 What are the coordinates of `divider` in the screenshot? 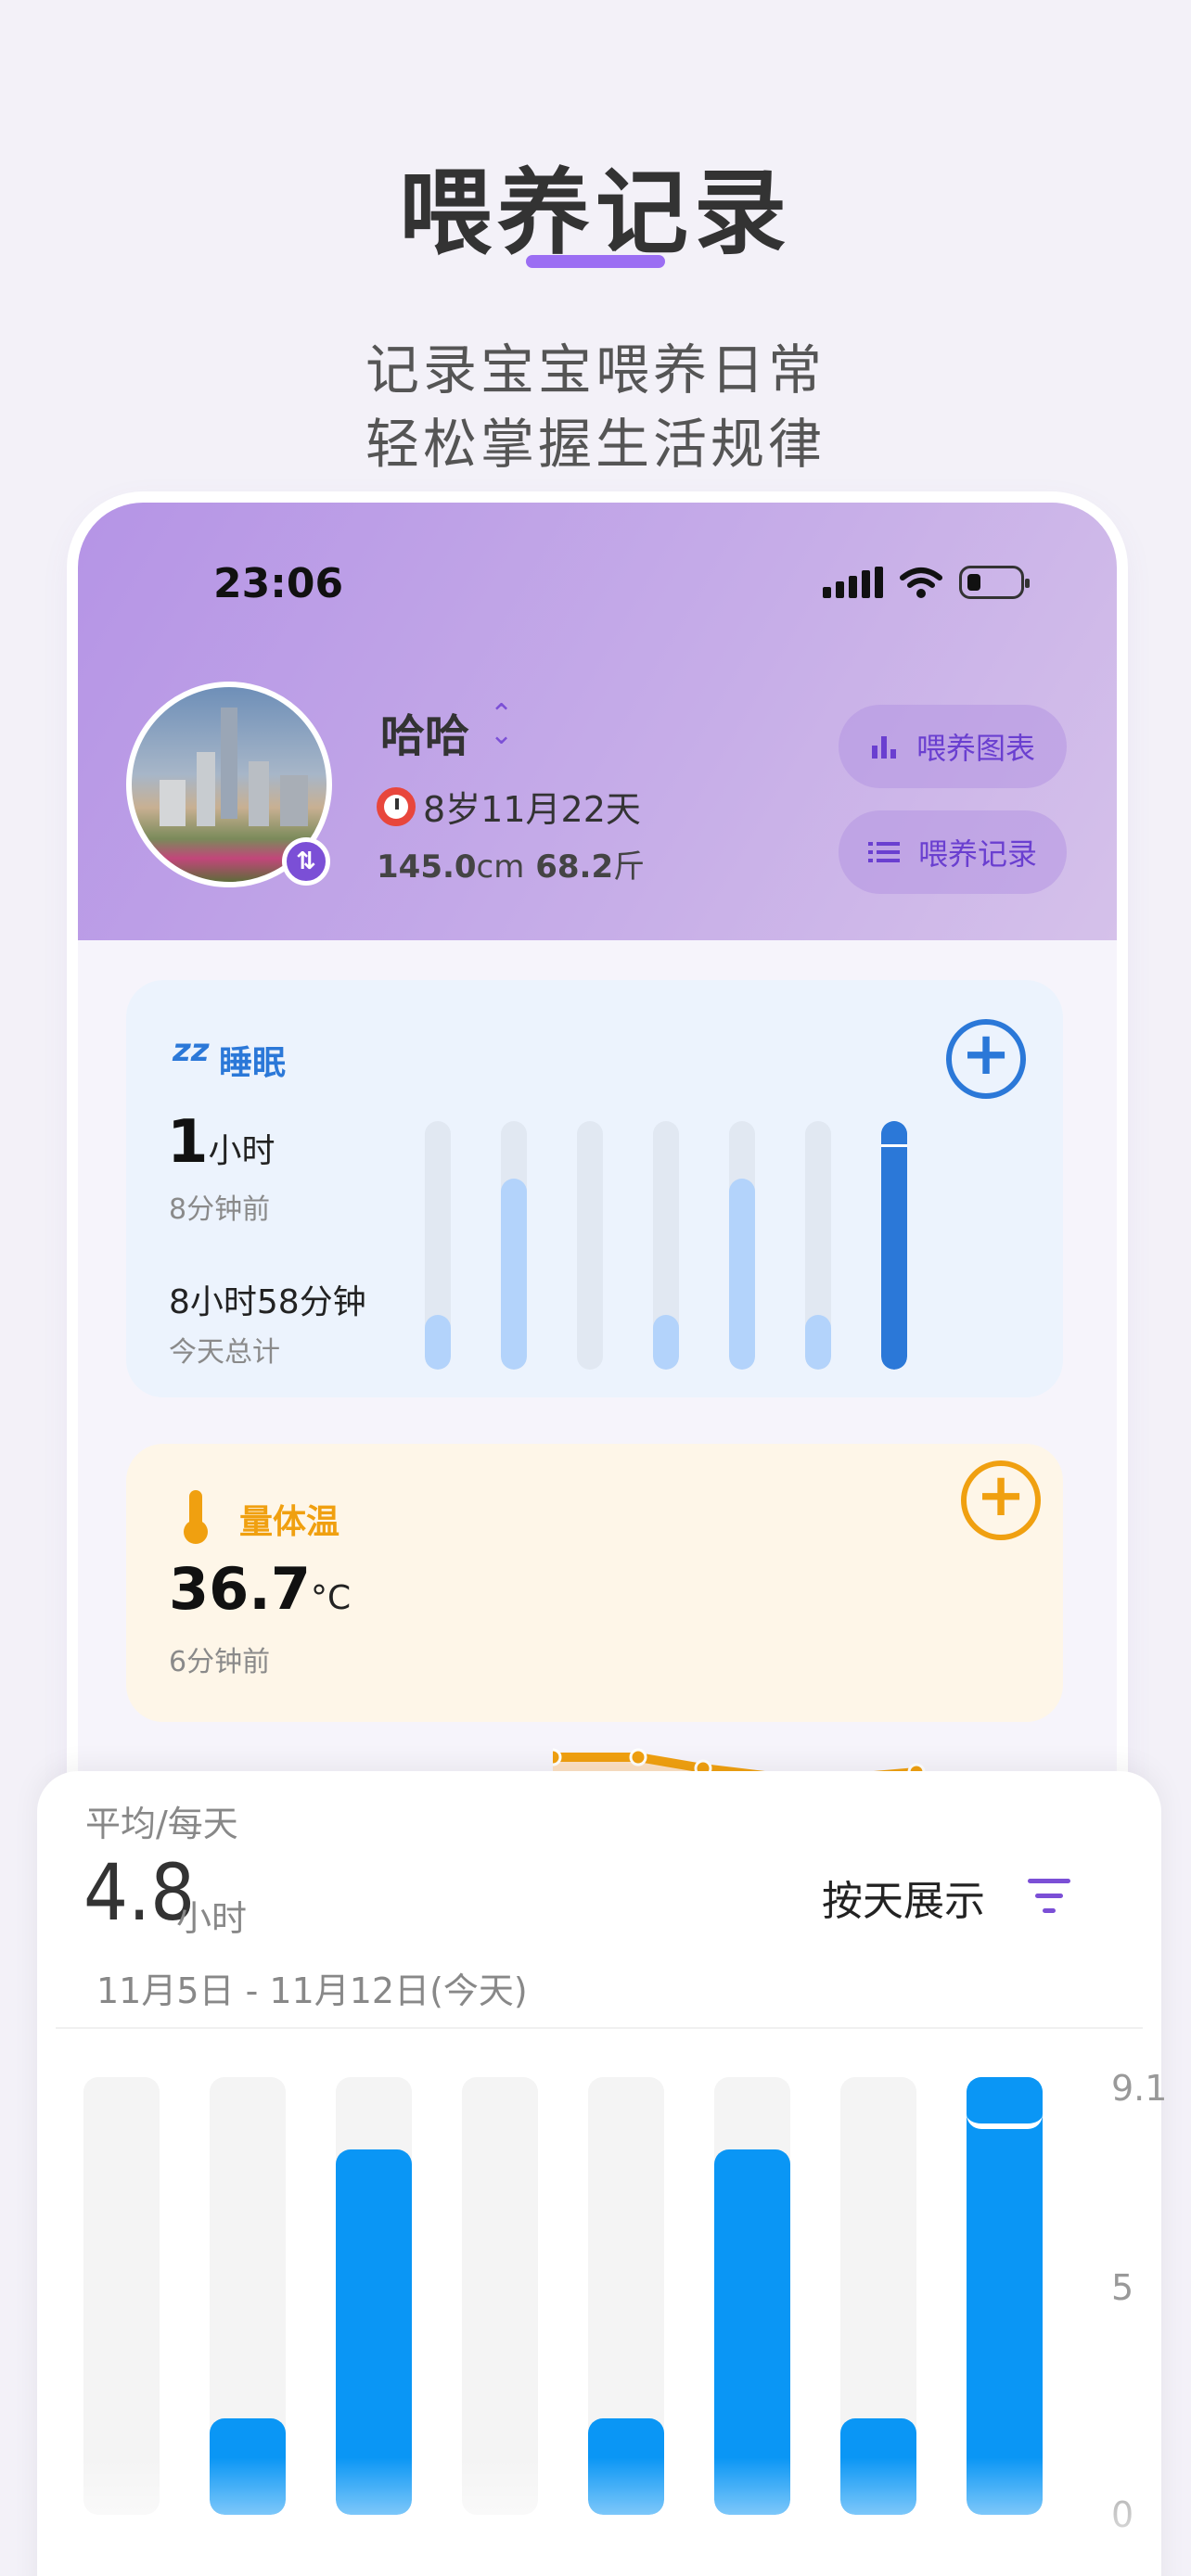 It's located at (599, 2028).